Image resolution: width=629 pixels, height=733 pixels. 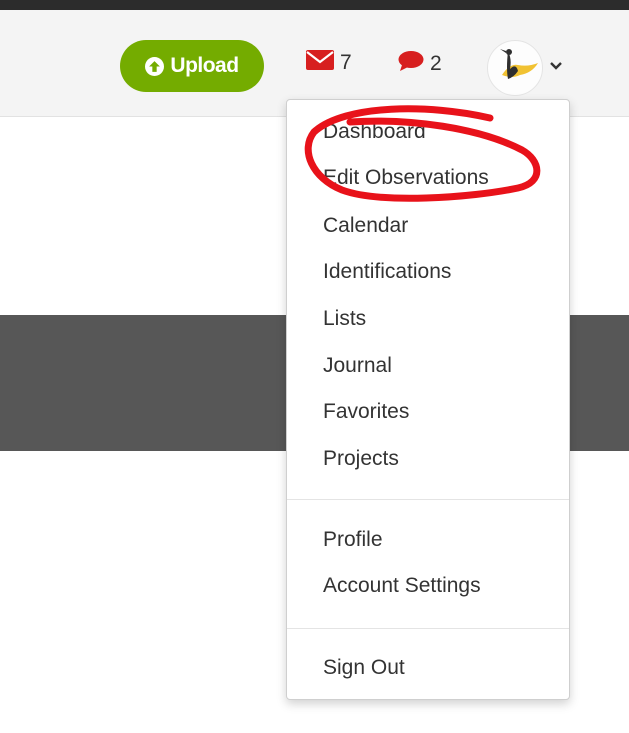 I want to click on menu-item-identifications: Identifications, so click(x=387, y=272).